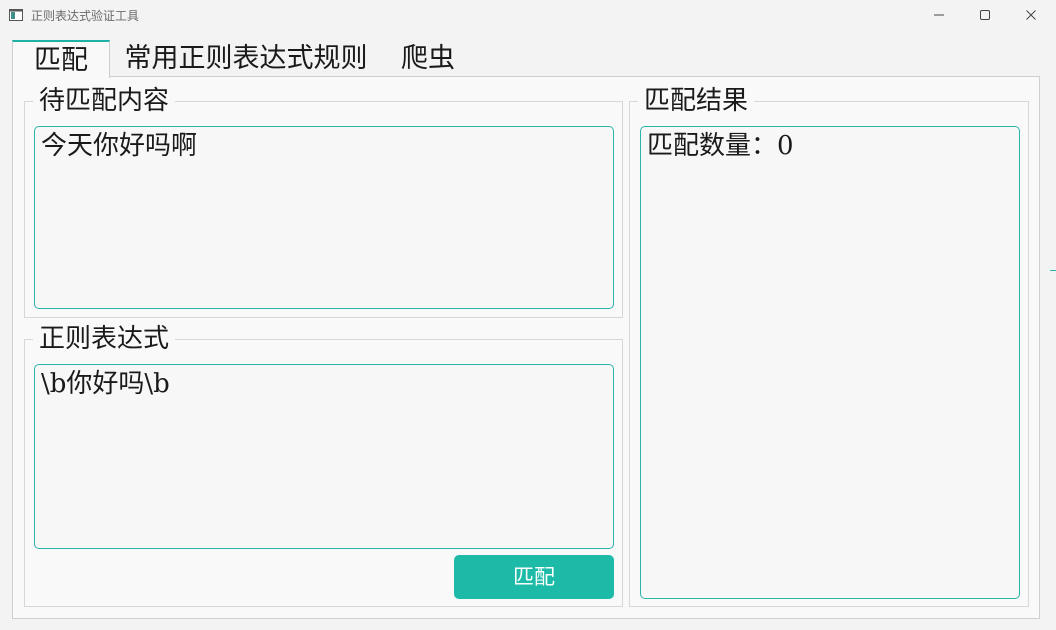 The image size is (1056, 630). Describe the element at coordinates (61, 59) in the screenshot. I see `tab-match: 匹配` at that location.